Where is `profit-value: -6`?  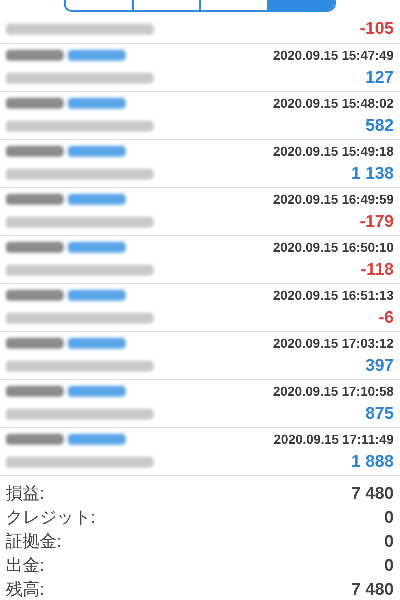 profit-value: -6 is located at coordinates (386, 318).